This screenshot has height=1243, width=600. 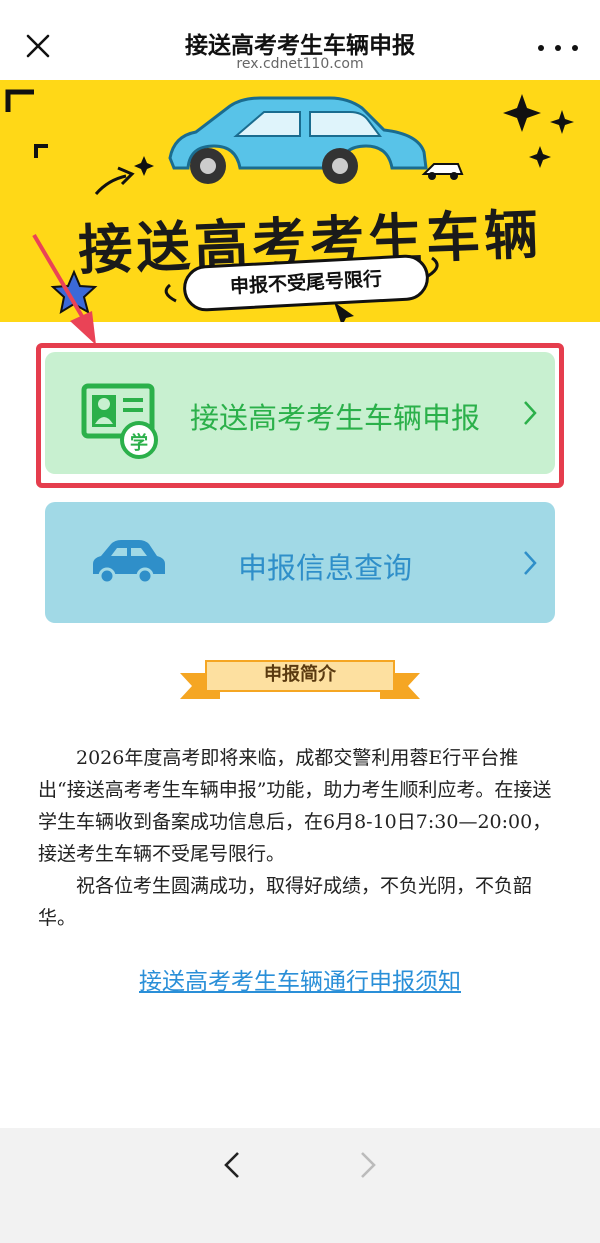 I want to click on query-button-label: 申报信息查询, so click(x=325, y=568).